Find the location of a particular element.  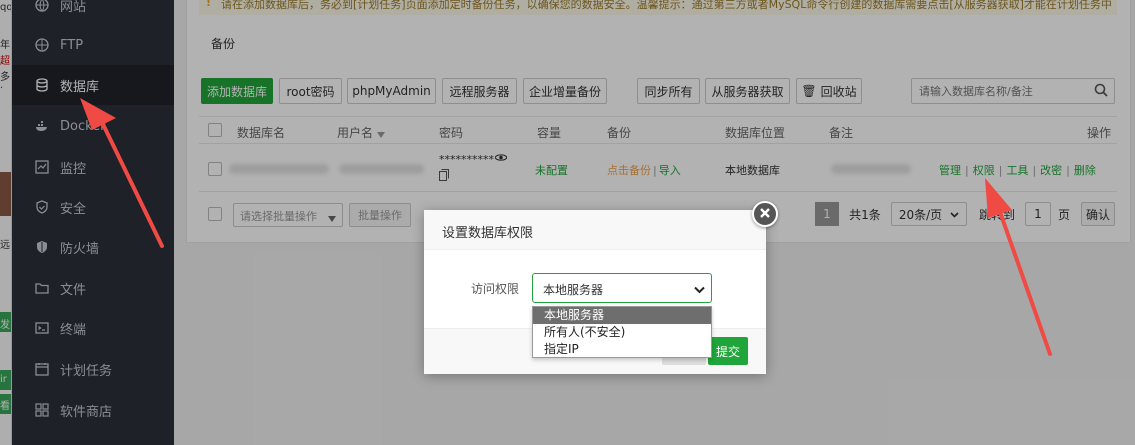

option-everyone-unsafe: 所有人(不安全) is located at coordinates (622, 332).